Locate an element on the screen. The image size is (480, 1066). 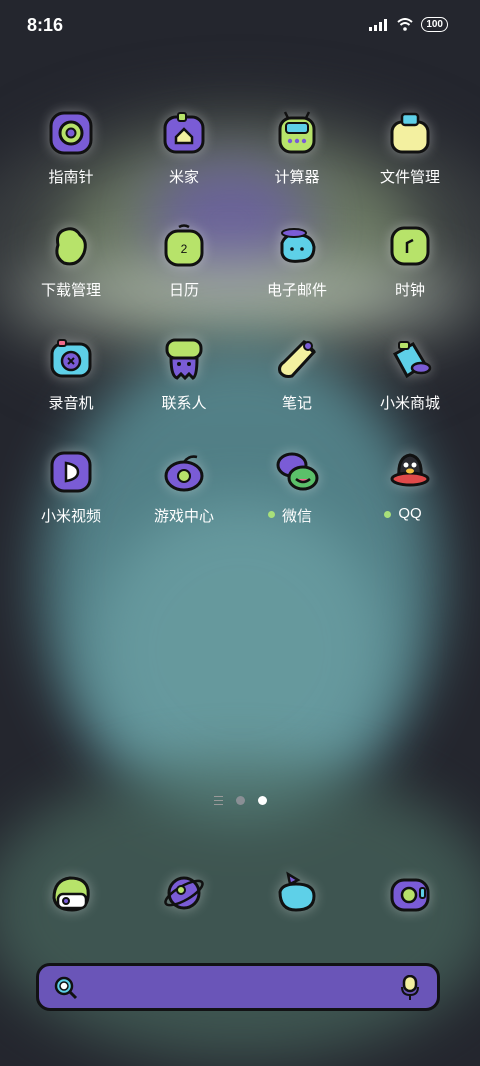
messages-icon is located at coordinates (297, 891).